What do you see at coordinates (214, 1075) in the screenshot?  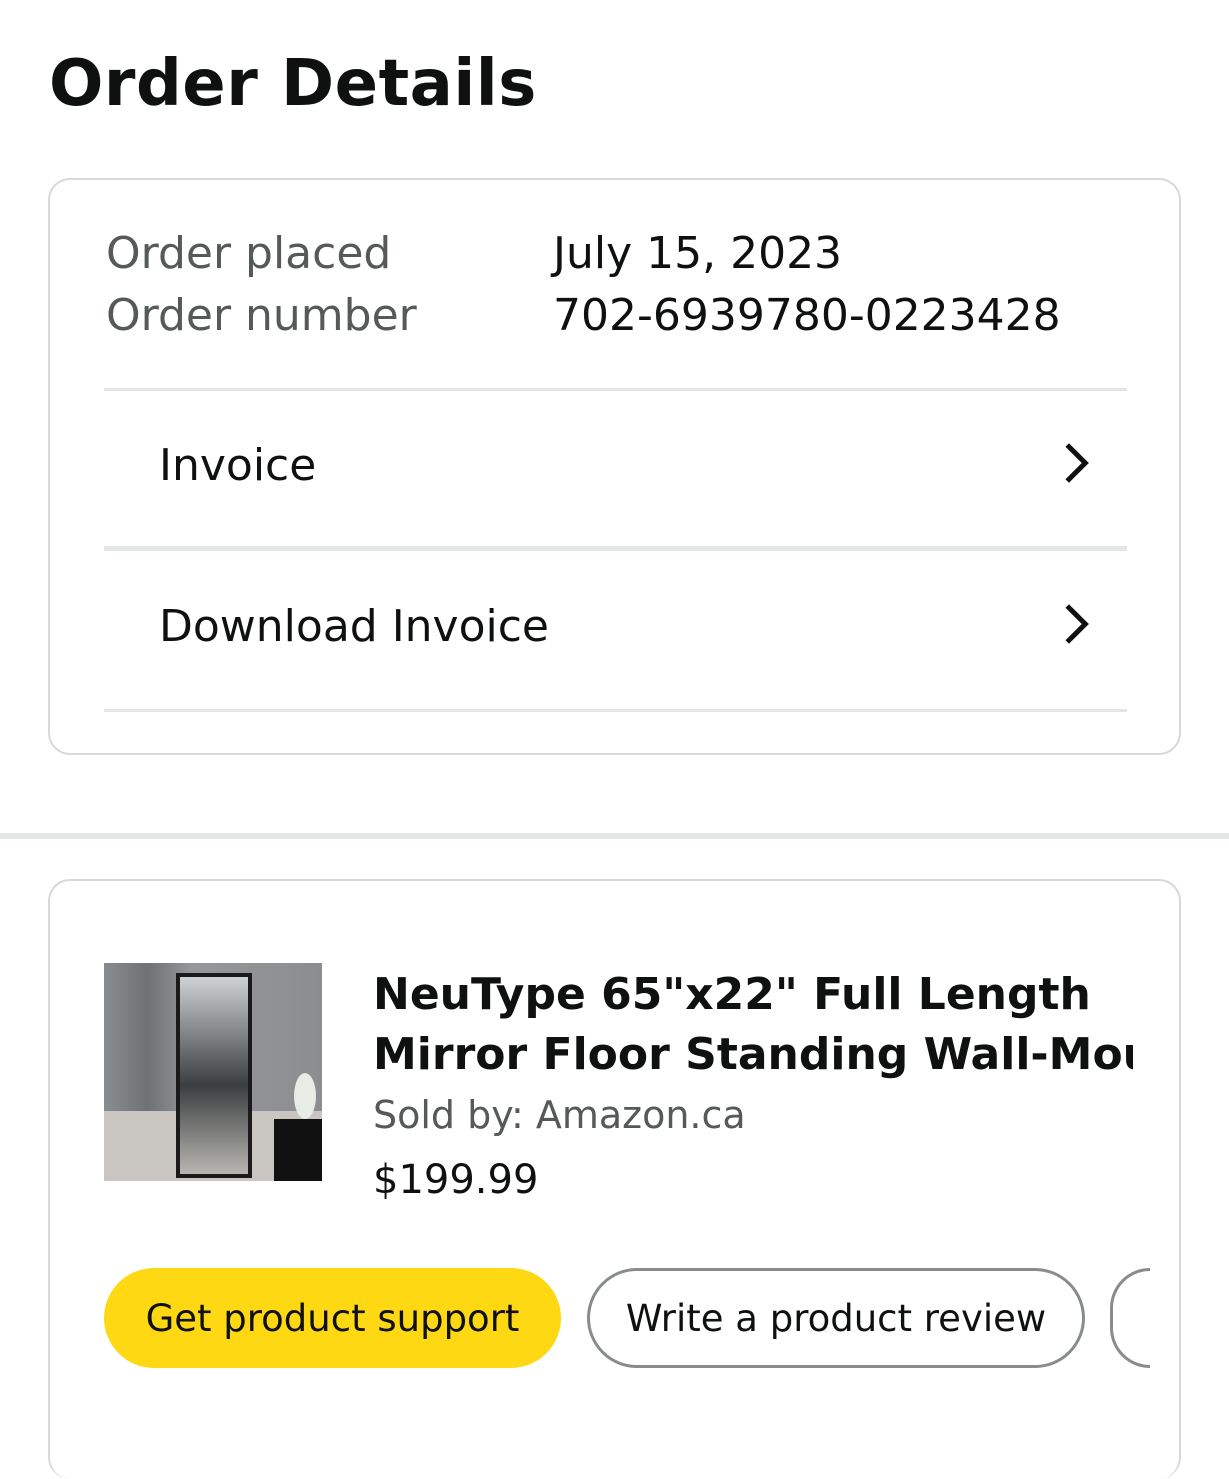 I see `image-mirror` at bounding box center [214, 1075].